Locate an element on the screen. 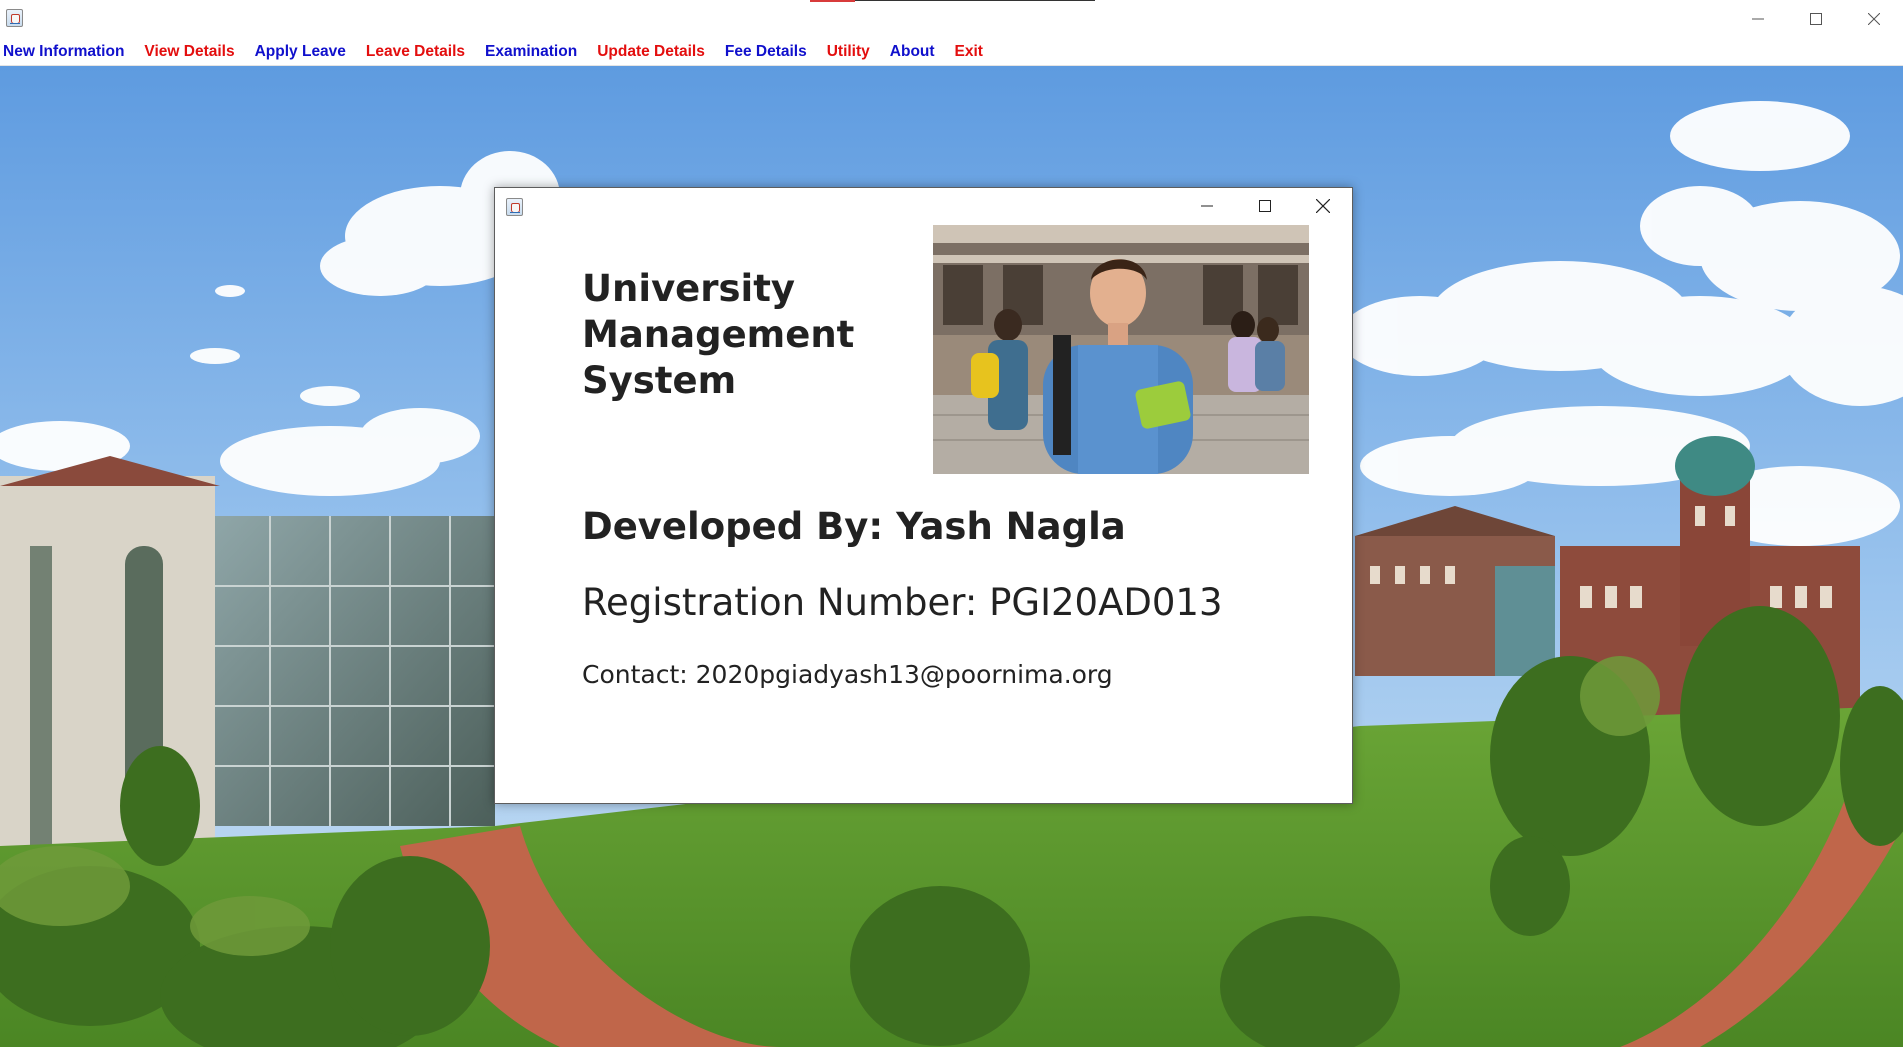 The image size is (1903, 1047). app-title-line: University is located at coordinates (689, 288).